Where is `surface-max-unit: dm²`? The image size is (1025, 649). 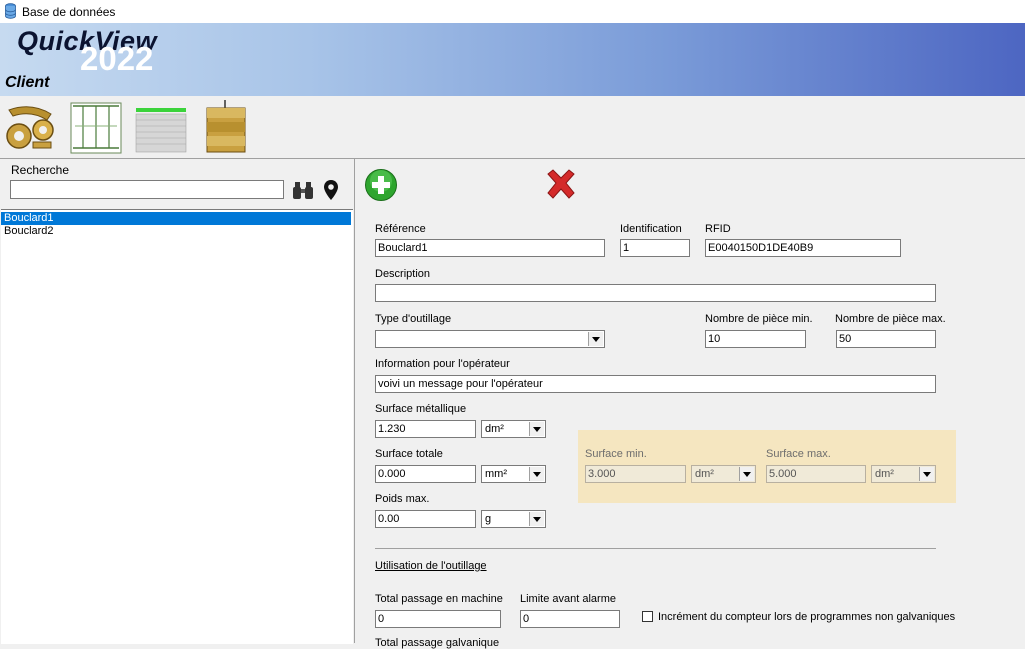
surface-max-unit: dm² is located at coordinates (884, 474).